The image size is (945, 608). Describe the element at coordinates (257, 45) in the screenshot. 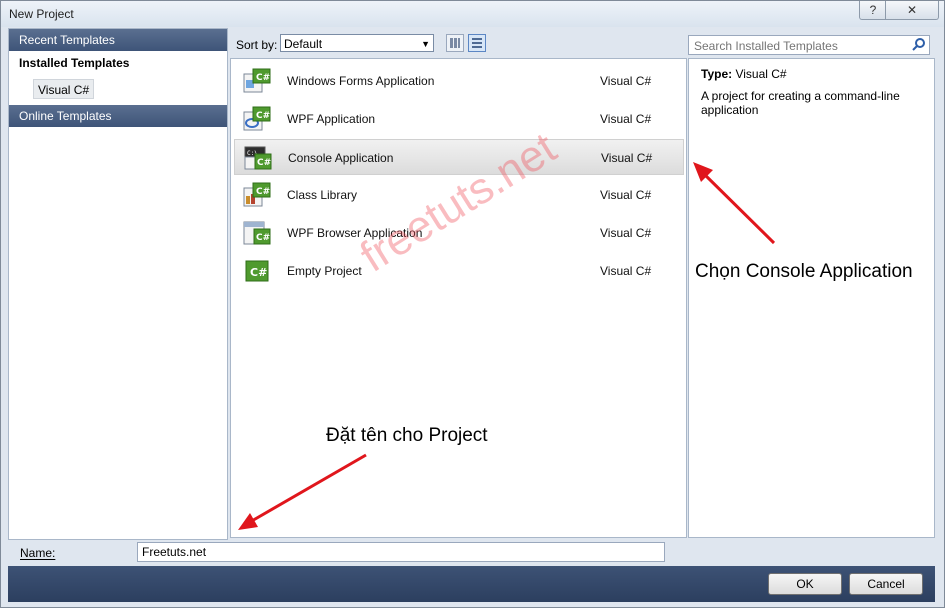

I see `sort-label: Sort by:` at that location.